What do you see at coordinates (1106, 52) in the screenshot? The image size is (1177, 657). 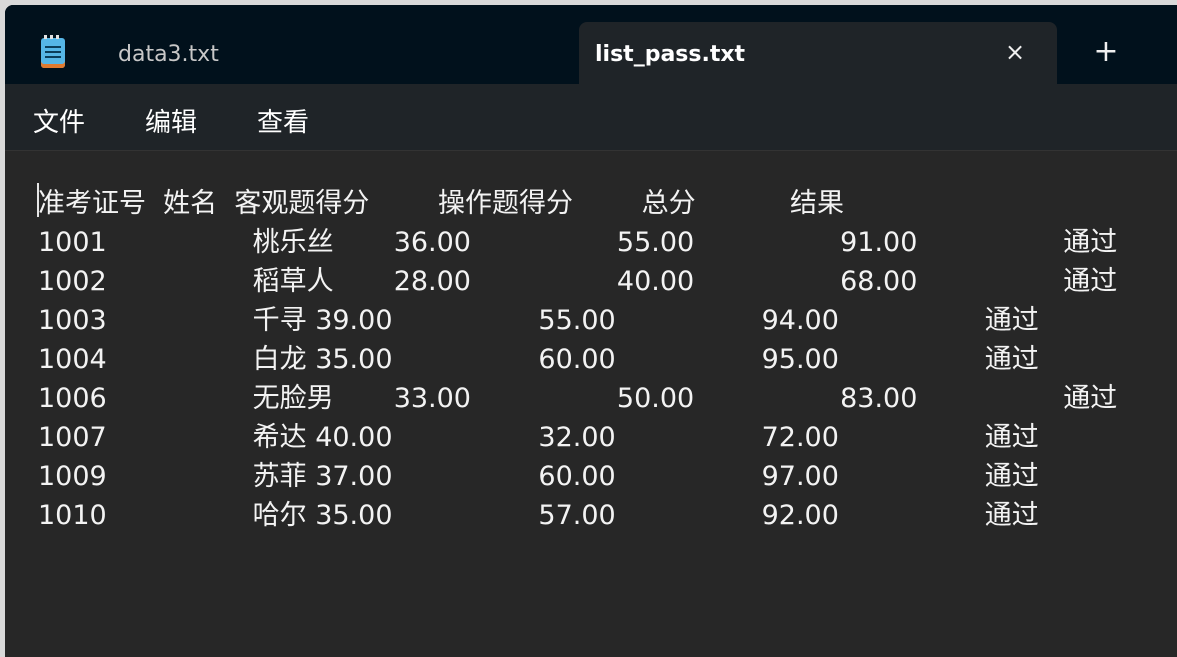 I see `plus-icon: +` at bounding box center [1106, 52].